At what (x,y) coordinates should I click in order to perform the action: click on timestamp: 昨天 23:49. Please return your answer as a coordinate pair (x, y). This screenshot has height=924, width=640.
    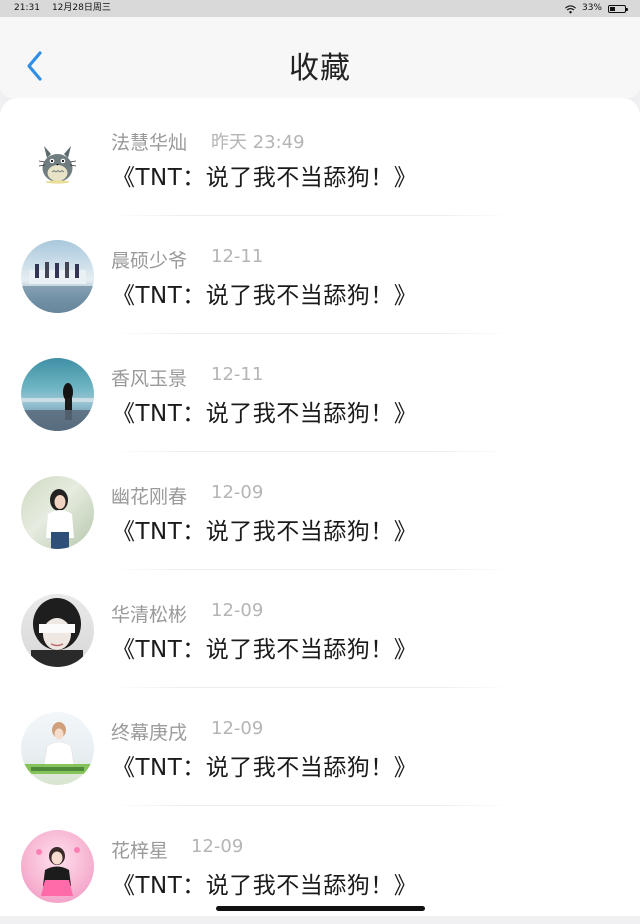
    Looking at the image, I should click on (258, 142).